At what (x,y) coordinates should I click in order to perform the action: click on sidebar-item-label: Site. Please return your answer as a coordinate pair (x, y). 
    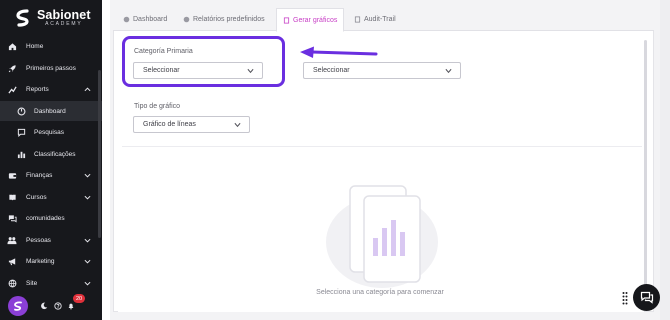
    Looking at the image, I should click on (32, 283).